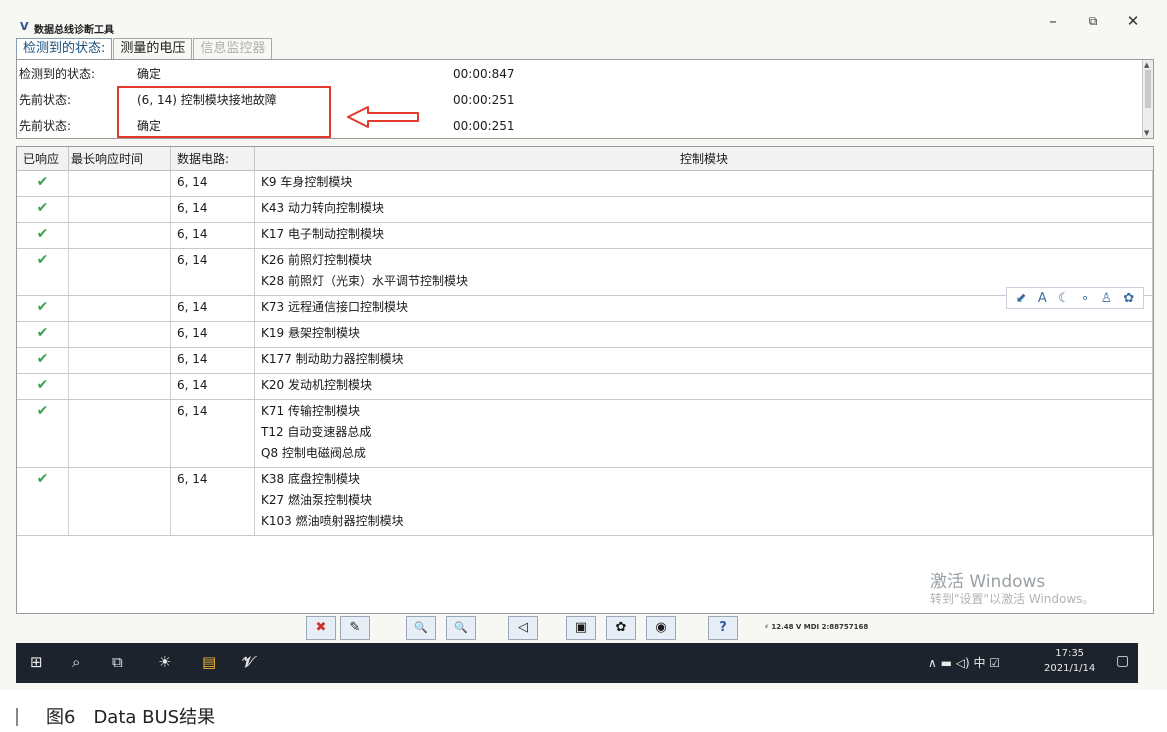 Image resolution: width=1167 pixels, height=732 pixels. What do you see at coordinates (1064, 298) in the screenshot?
I see `moon-icon: ☾` at bounding box center [1064, 298].